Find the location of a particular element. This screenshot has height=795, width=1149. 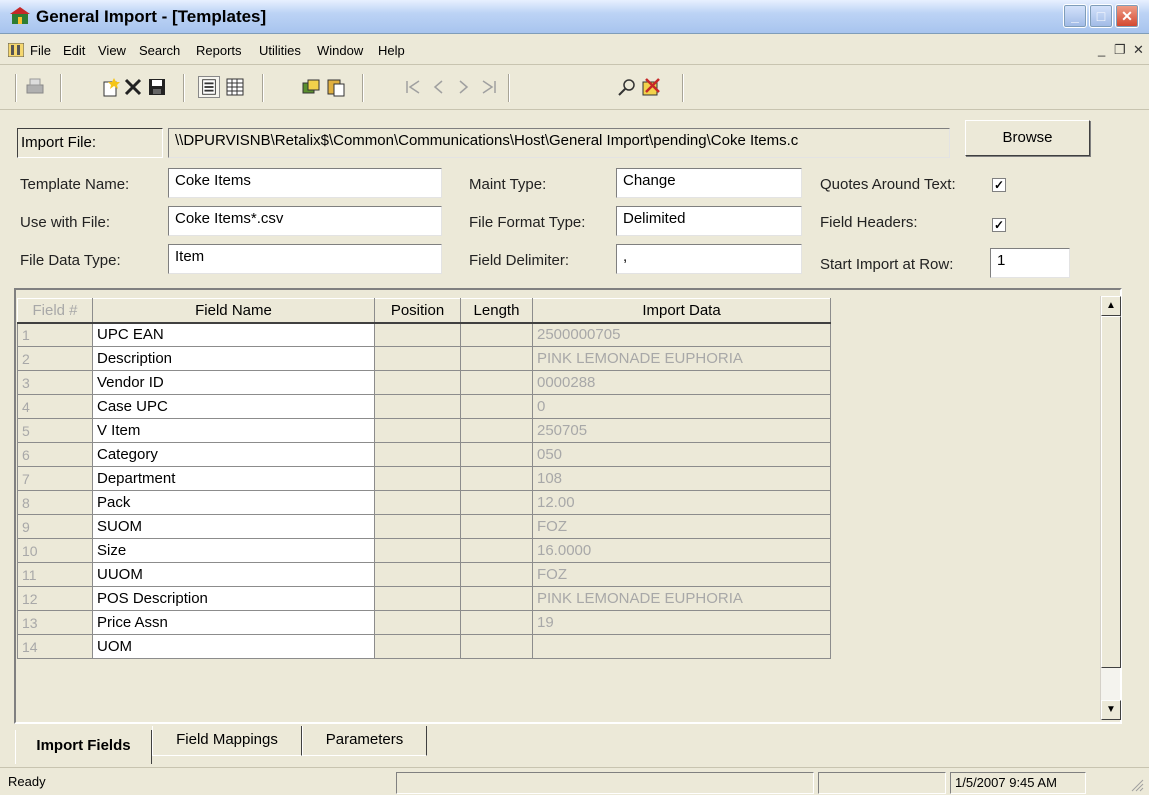

save-icon is located at coordinates (157, 87).